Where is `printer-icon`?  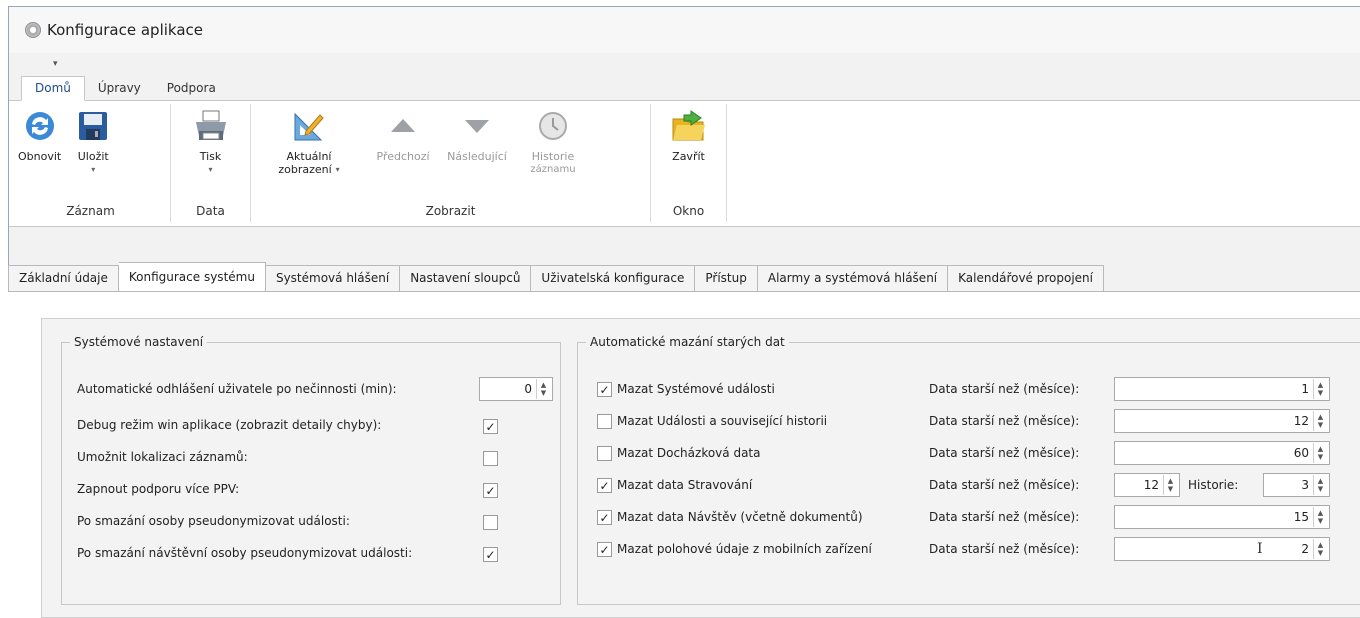 printer-icon is located at coordinates (211, 126).